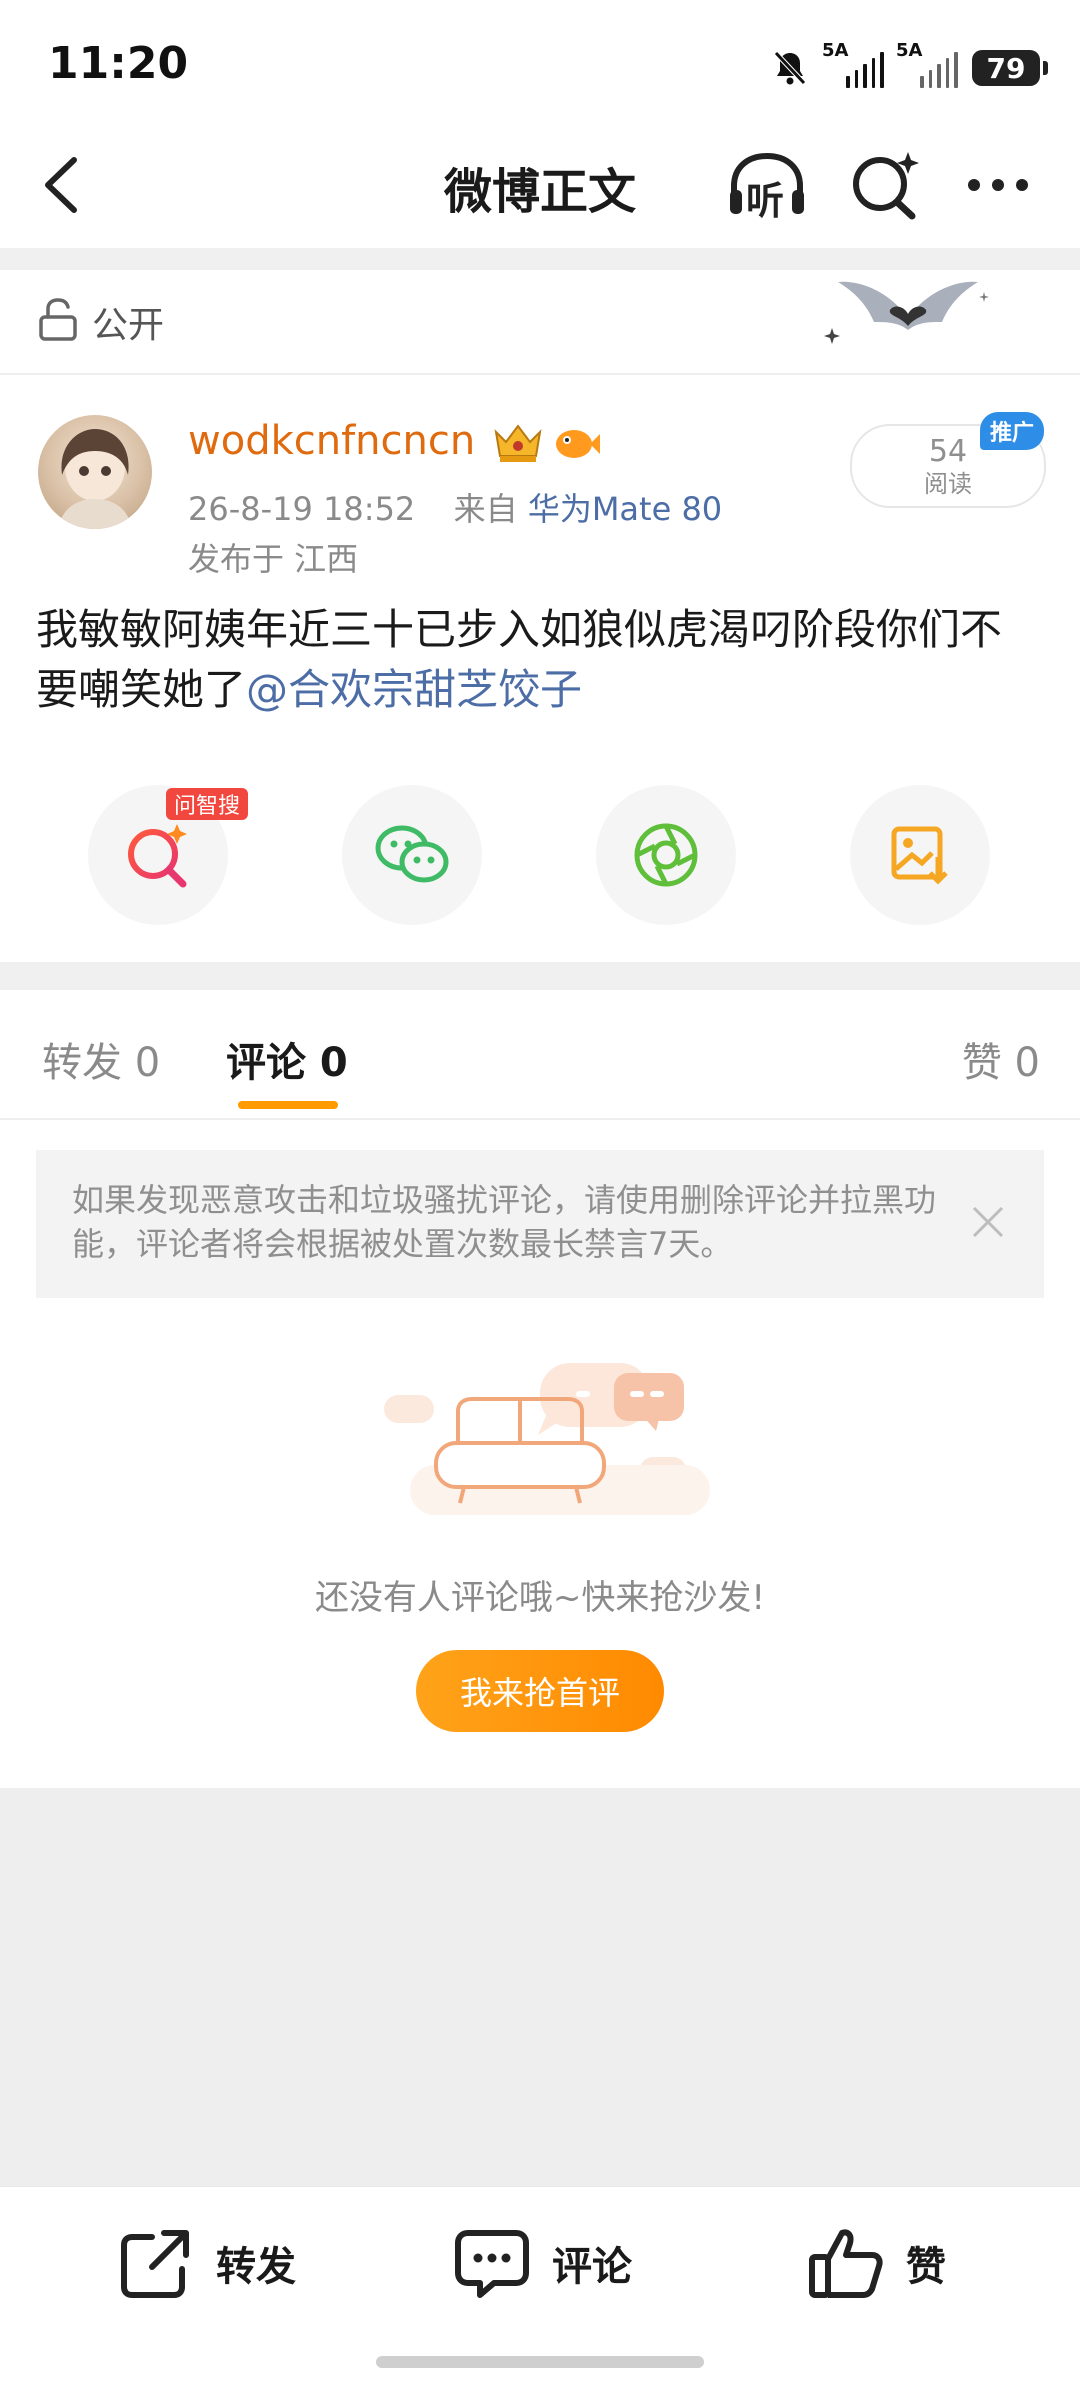 The height and width of the screenshot is (2390, 1080). I want to click on moments-icon, so click(666, 855).